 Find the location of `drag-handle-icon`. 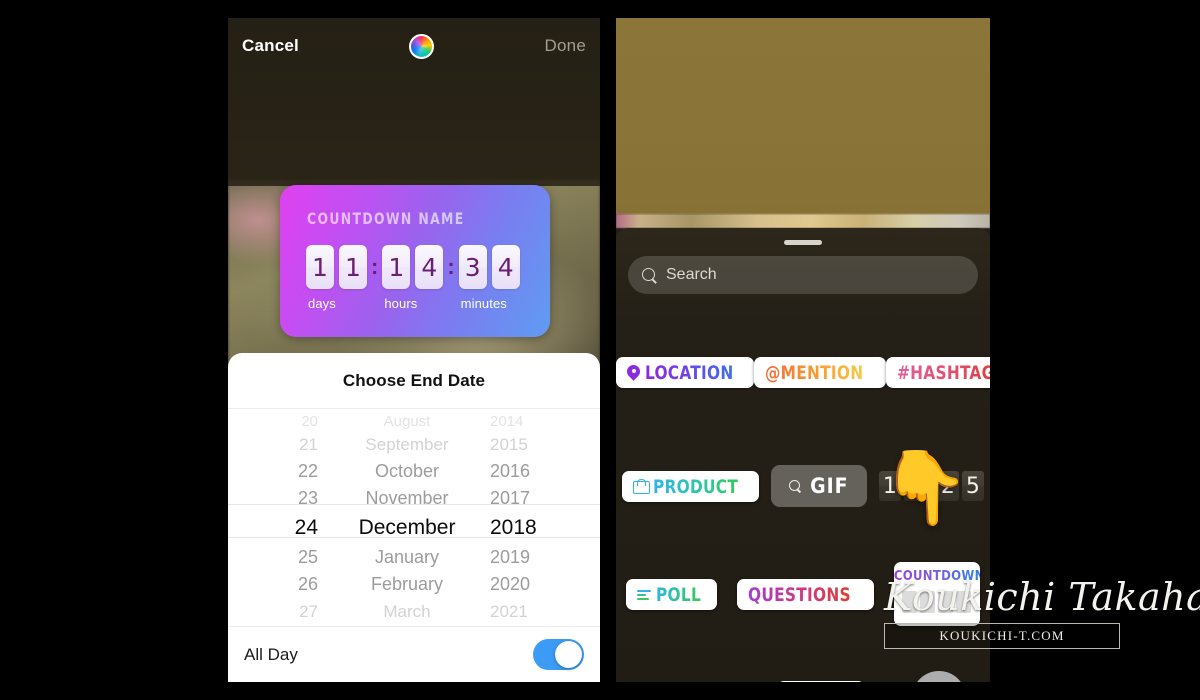

drag-handle-icon is located at coordinates (803, 242).